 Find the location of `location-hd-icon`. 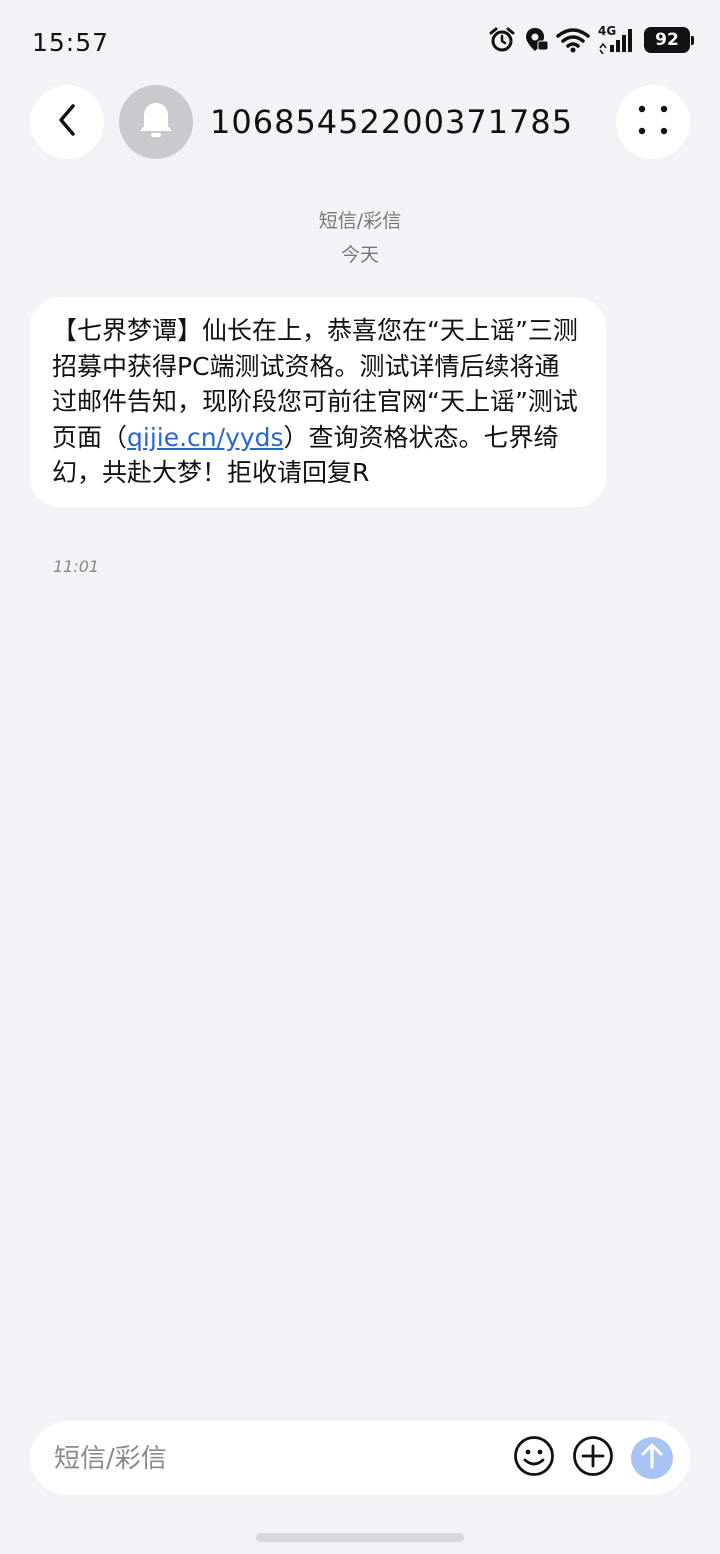

location-hd-icon is located at coordinates (536, 40).